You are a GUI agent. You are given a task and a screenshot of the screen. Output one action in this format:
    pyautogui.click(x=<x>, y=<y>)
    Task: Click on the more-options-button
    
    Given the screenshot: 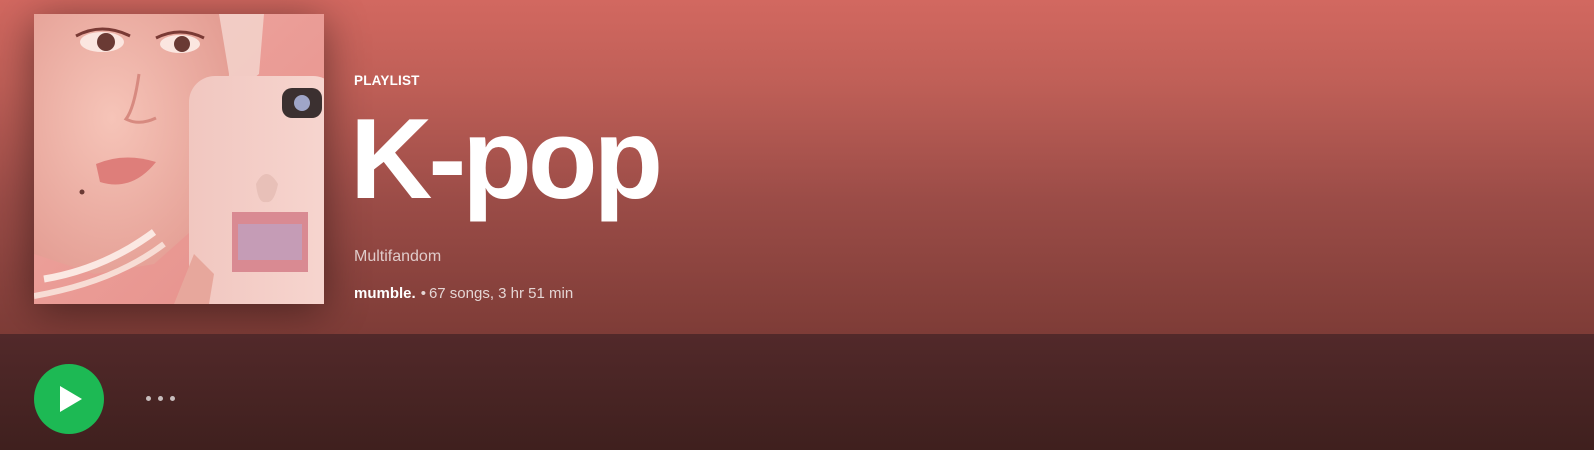 What is the action you would take?
    pyautogui.click(x=162, y=398)
    